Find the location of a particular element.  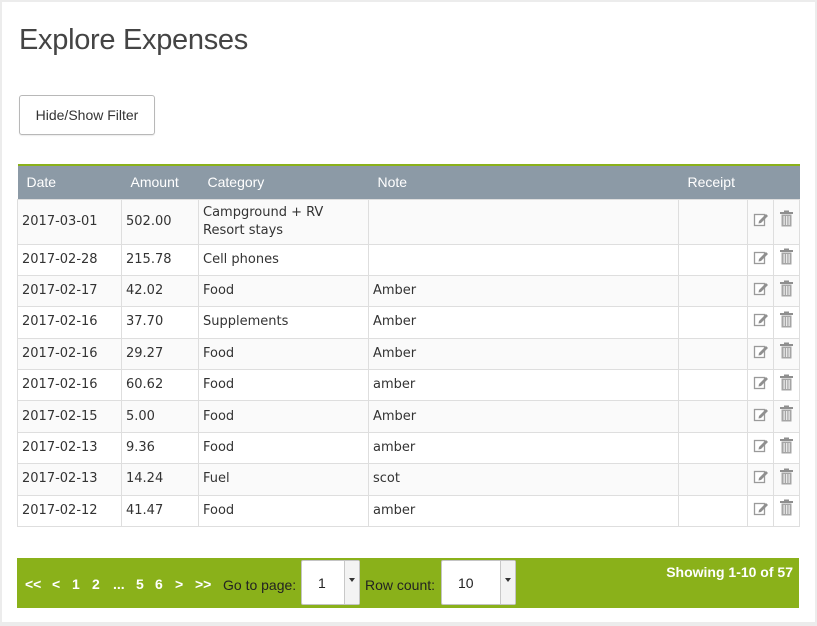

category-cell: Supplements is located at coordinates (283, 322).